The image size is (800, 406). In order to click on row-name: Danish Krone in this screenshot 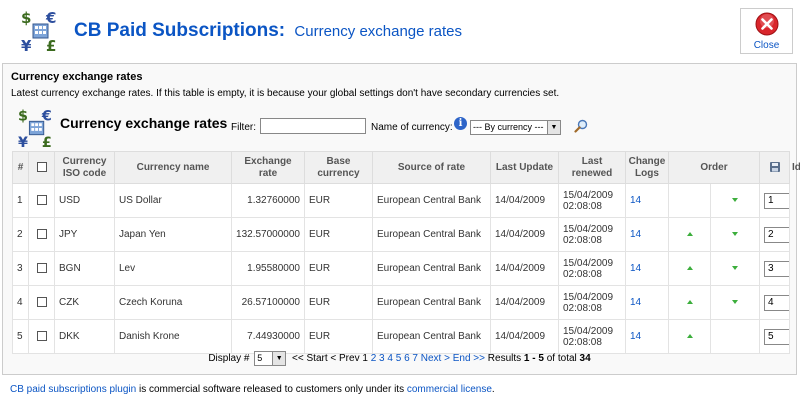, I will do `click(173, 336)`.